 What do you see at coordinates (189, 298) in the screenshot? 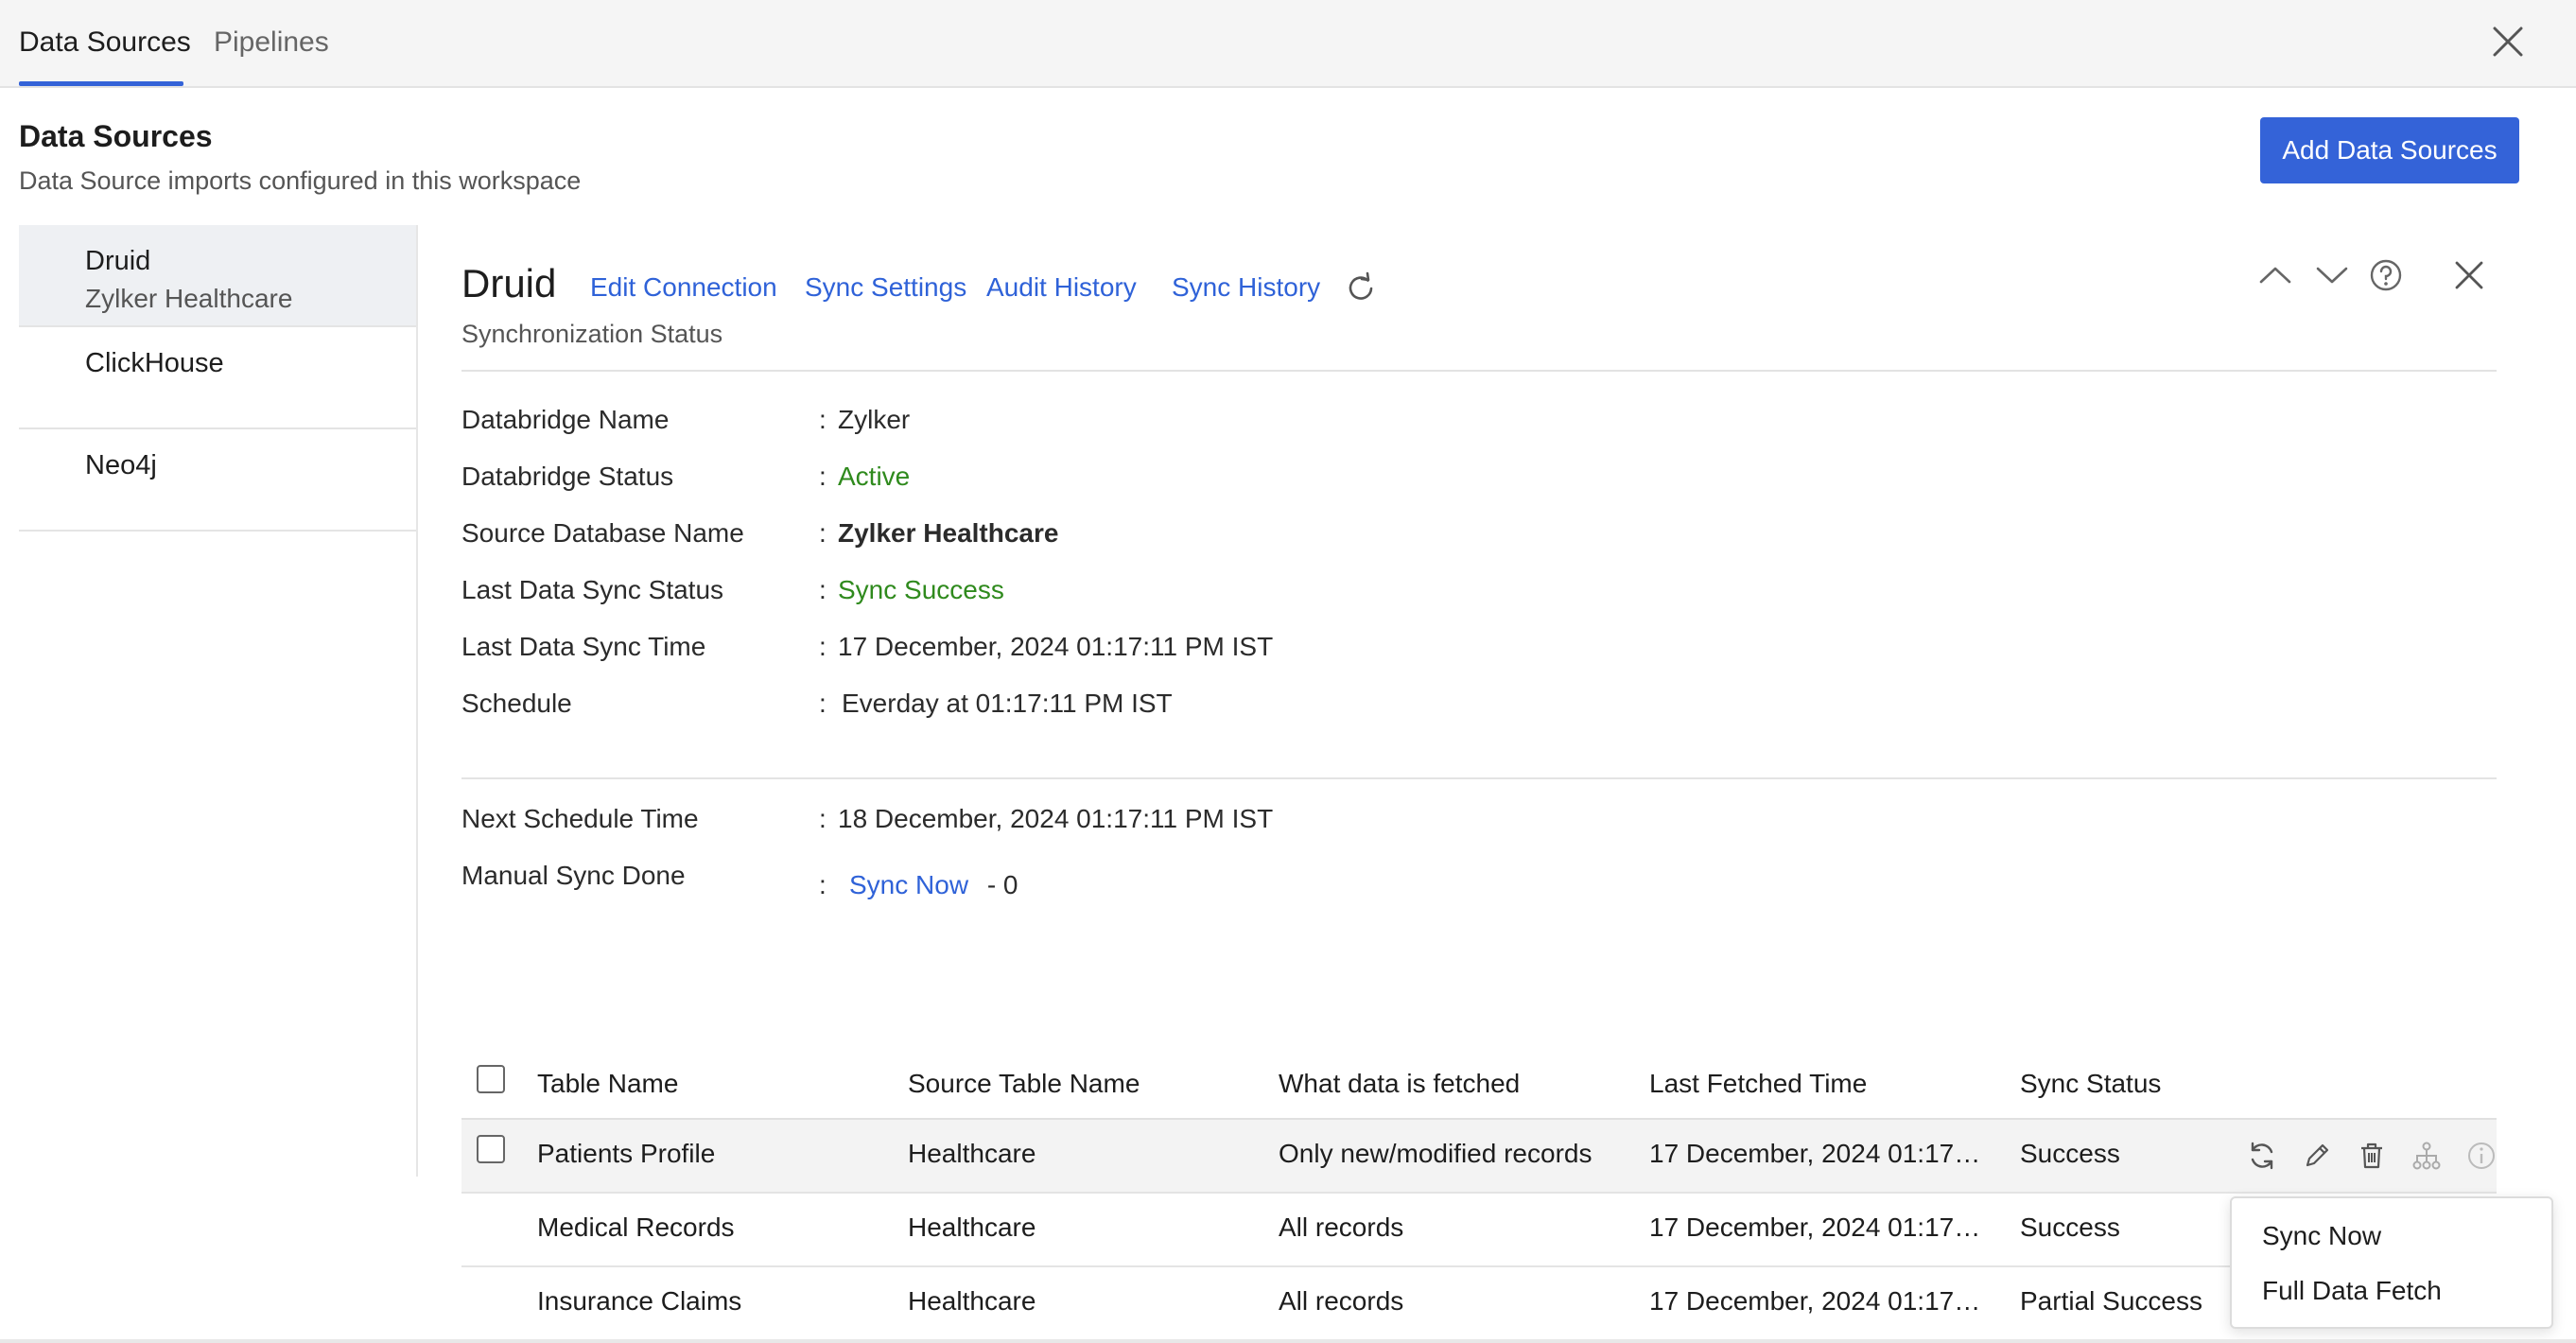
I see `source-subtitle: Zylker Healthcare` at bounding box center [189, 298].